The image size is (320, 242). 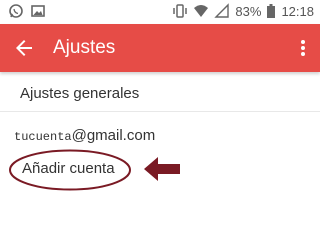 What do you see at coordinates (222, 11) in the screenshot?
I see `signal-icon` at bounding box center [222, 11].